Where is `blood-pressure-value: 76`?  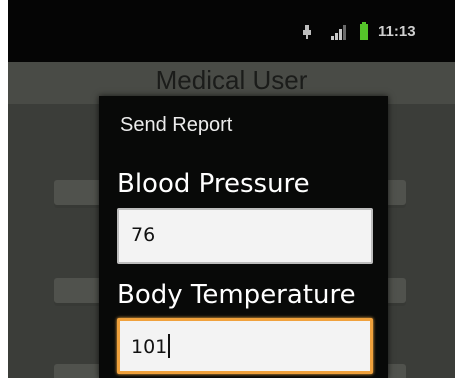 blood-pressure-value: 76 is located at coordinates (143, 235).